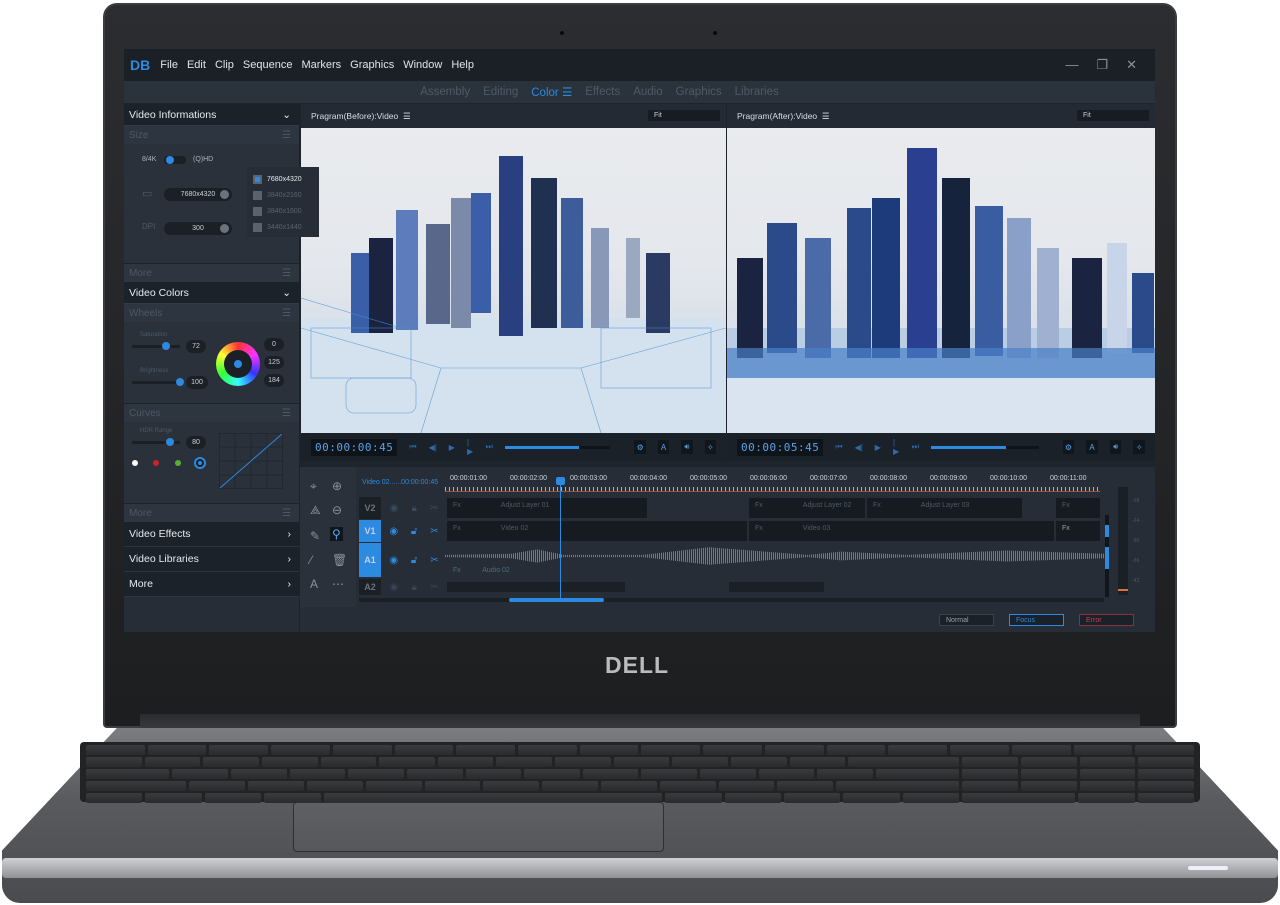 This screenshot has width=1280, height=905. I want to click on brush-icon: ⁄, so click(311, 560).